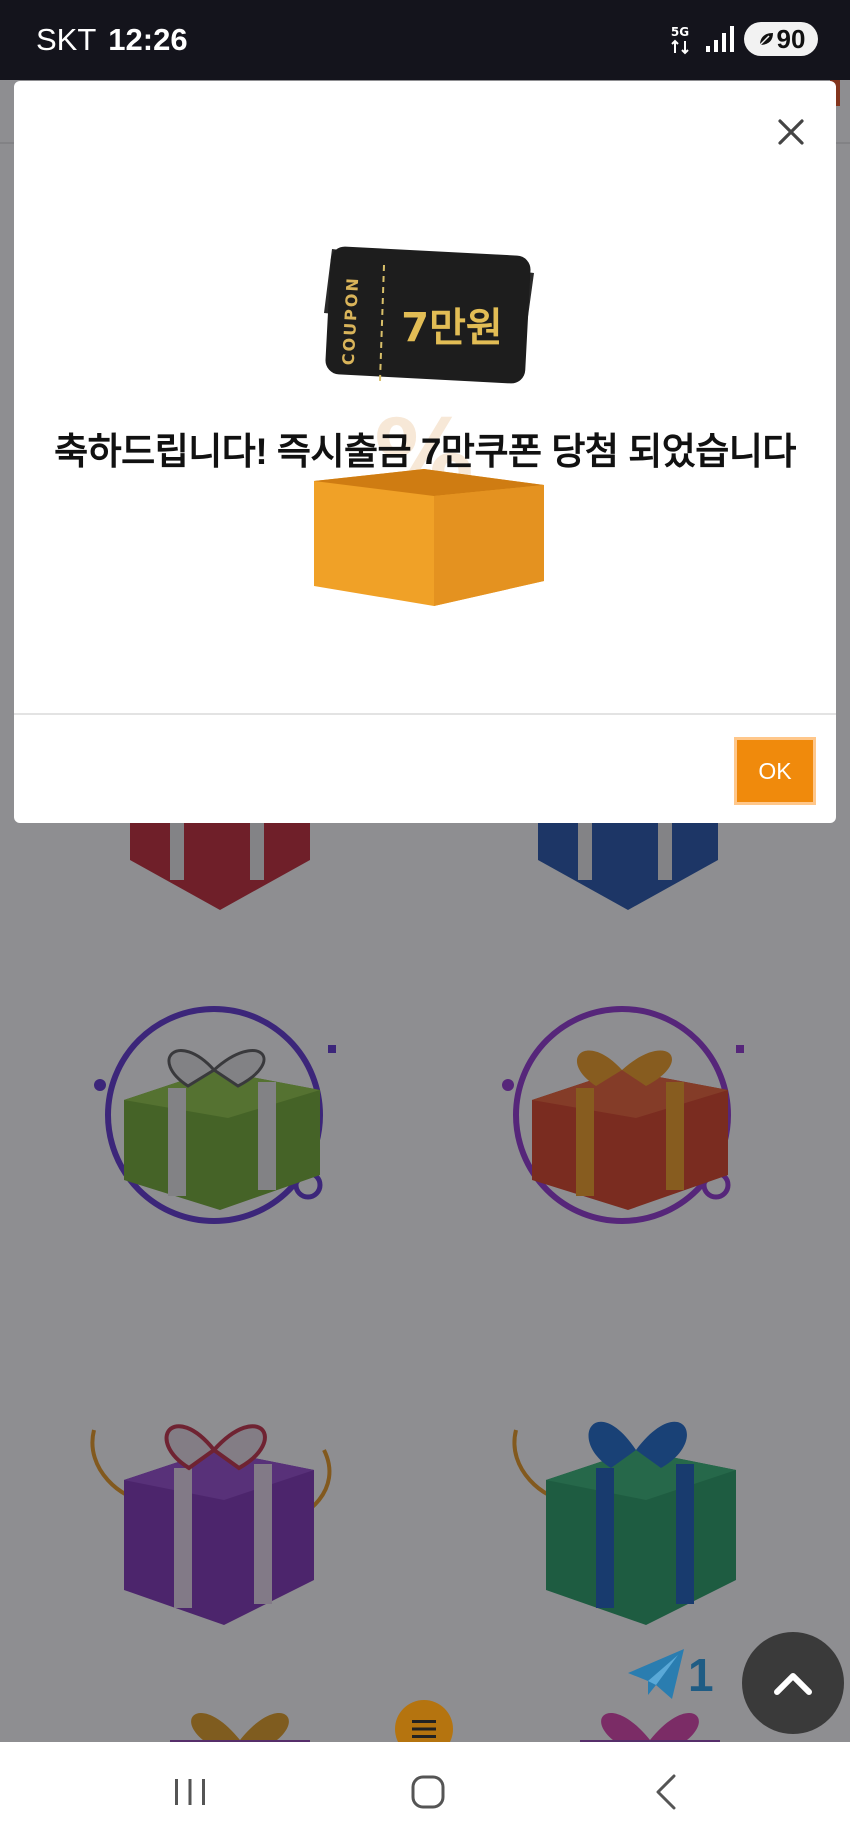 This screenshot has width=850, height=1842. I want to click on modal-divider, so click(425, 714).